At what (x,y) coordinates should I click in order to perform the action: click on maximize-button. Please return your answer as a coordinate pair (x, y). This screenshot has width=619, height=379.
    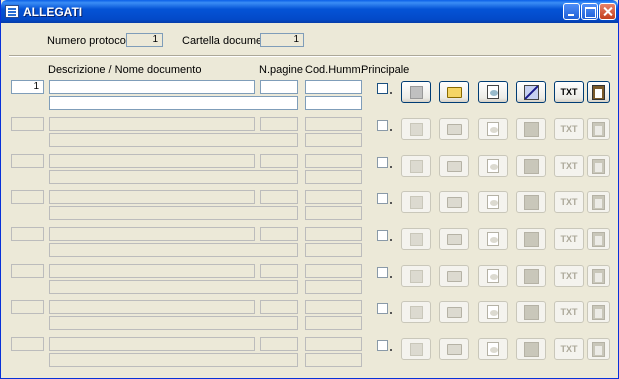
    Looking at the image, I should click on (589, 11).